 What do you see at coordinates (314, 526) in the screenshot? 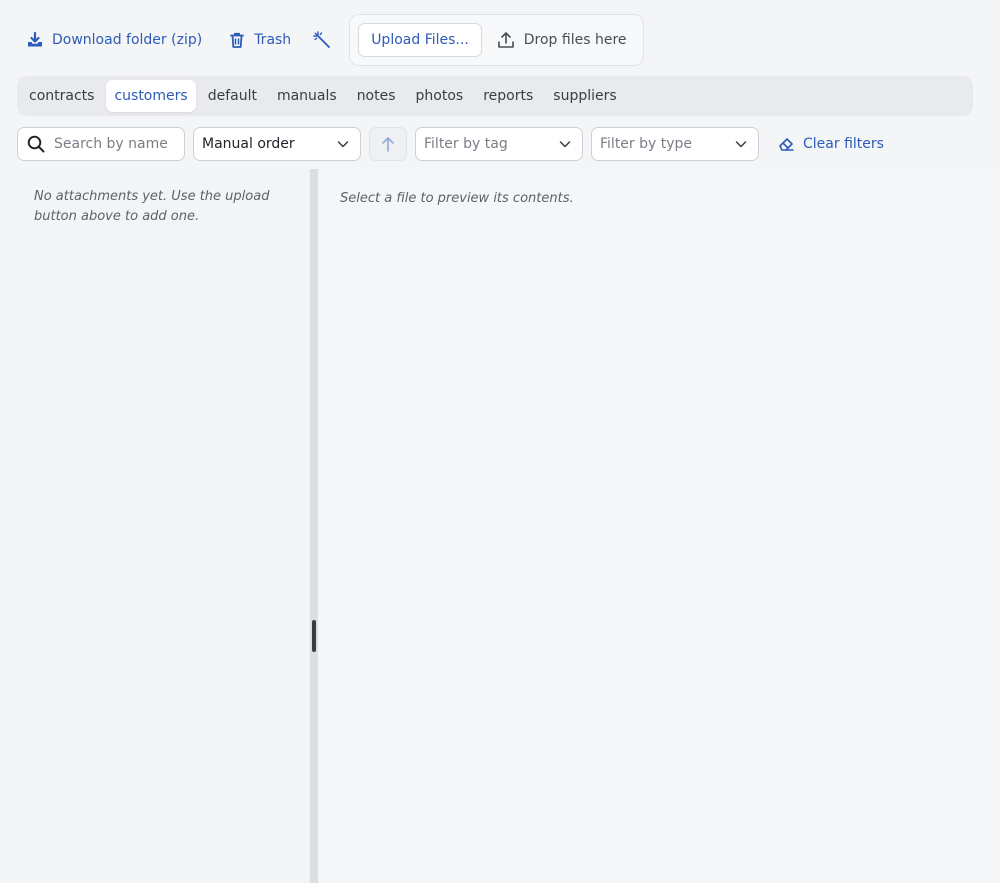
I see `pane-splitter` at bounding box center [314, 526].